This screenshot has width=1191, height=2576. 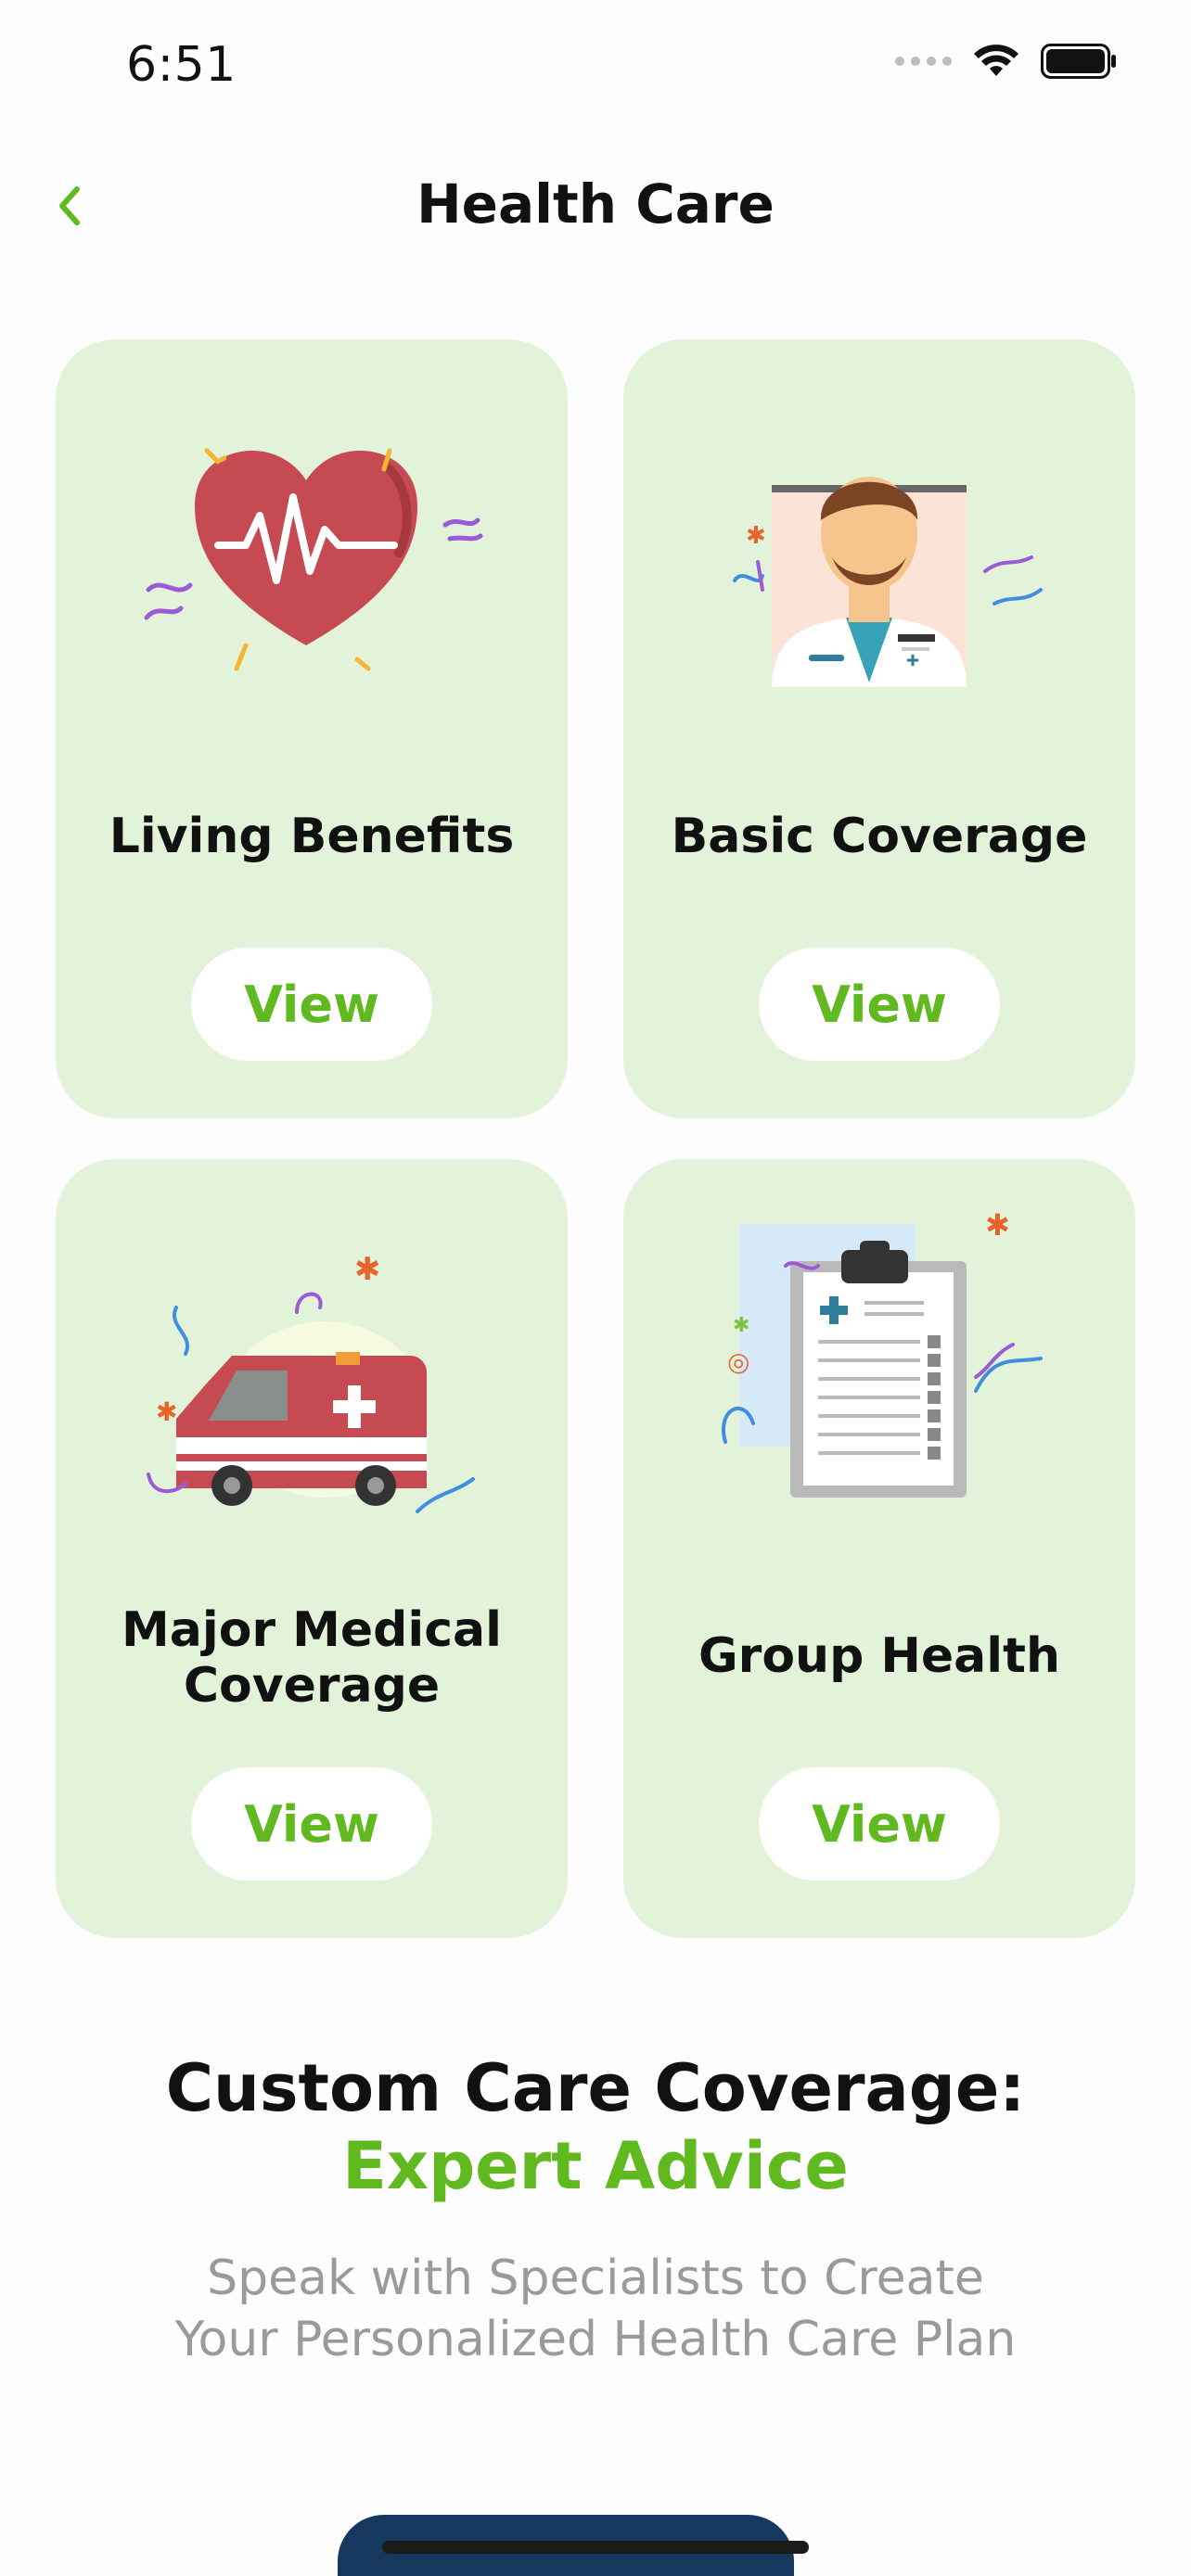 What do you see at coordinates (311, 1382) in the screenshot?
I see `ambulance-icon: ✱ ✱` at bounding box center [311, 1382].